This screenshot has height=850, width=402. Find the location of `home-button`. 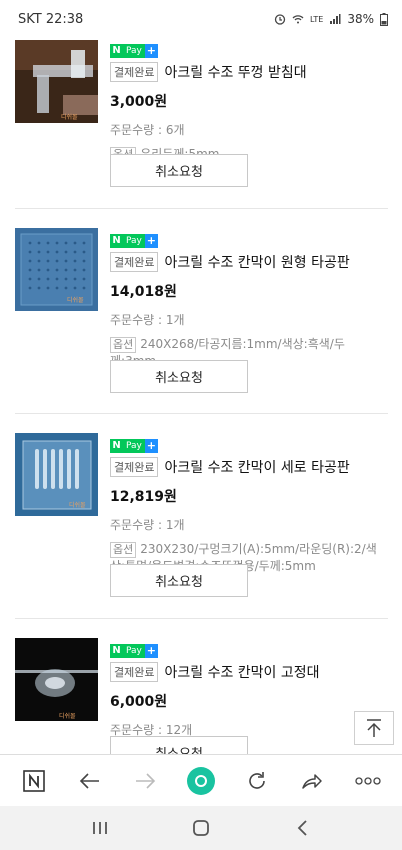

home-button is located at coordinates (201, 781).